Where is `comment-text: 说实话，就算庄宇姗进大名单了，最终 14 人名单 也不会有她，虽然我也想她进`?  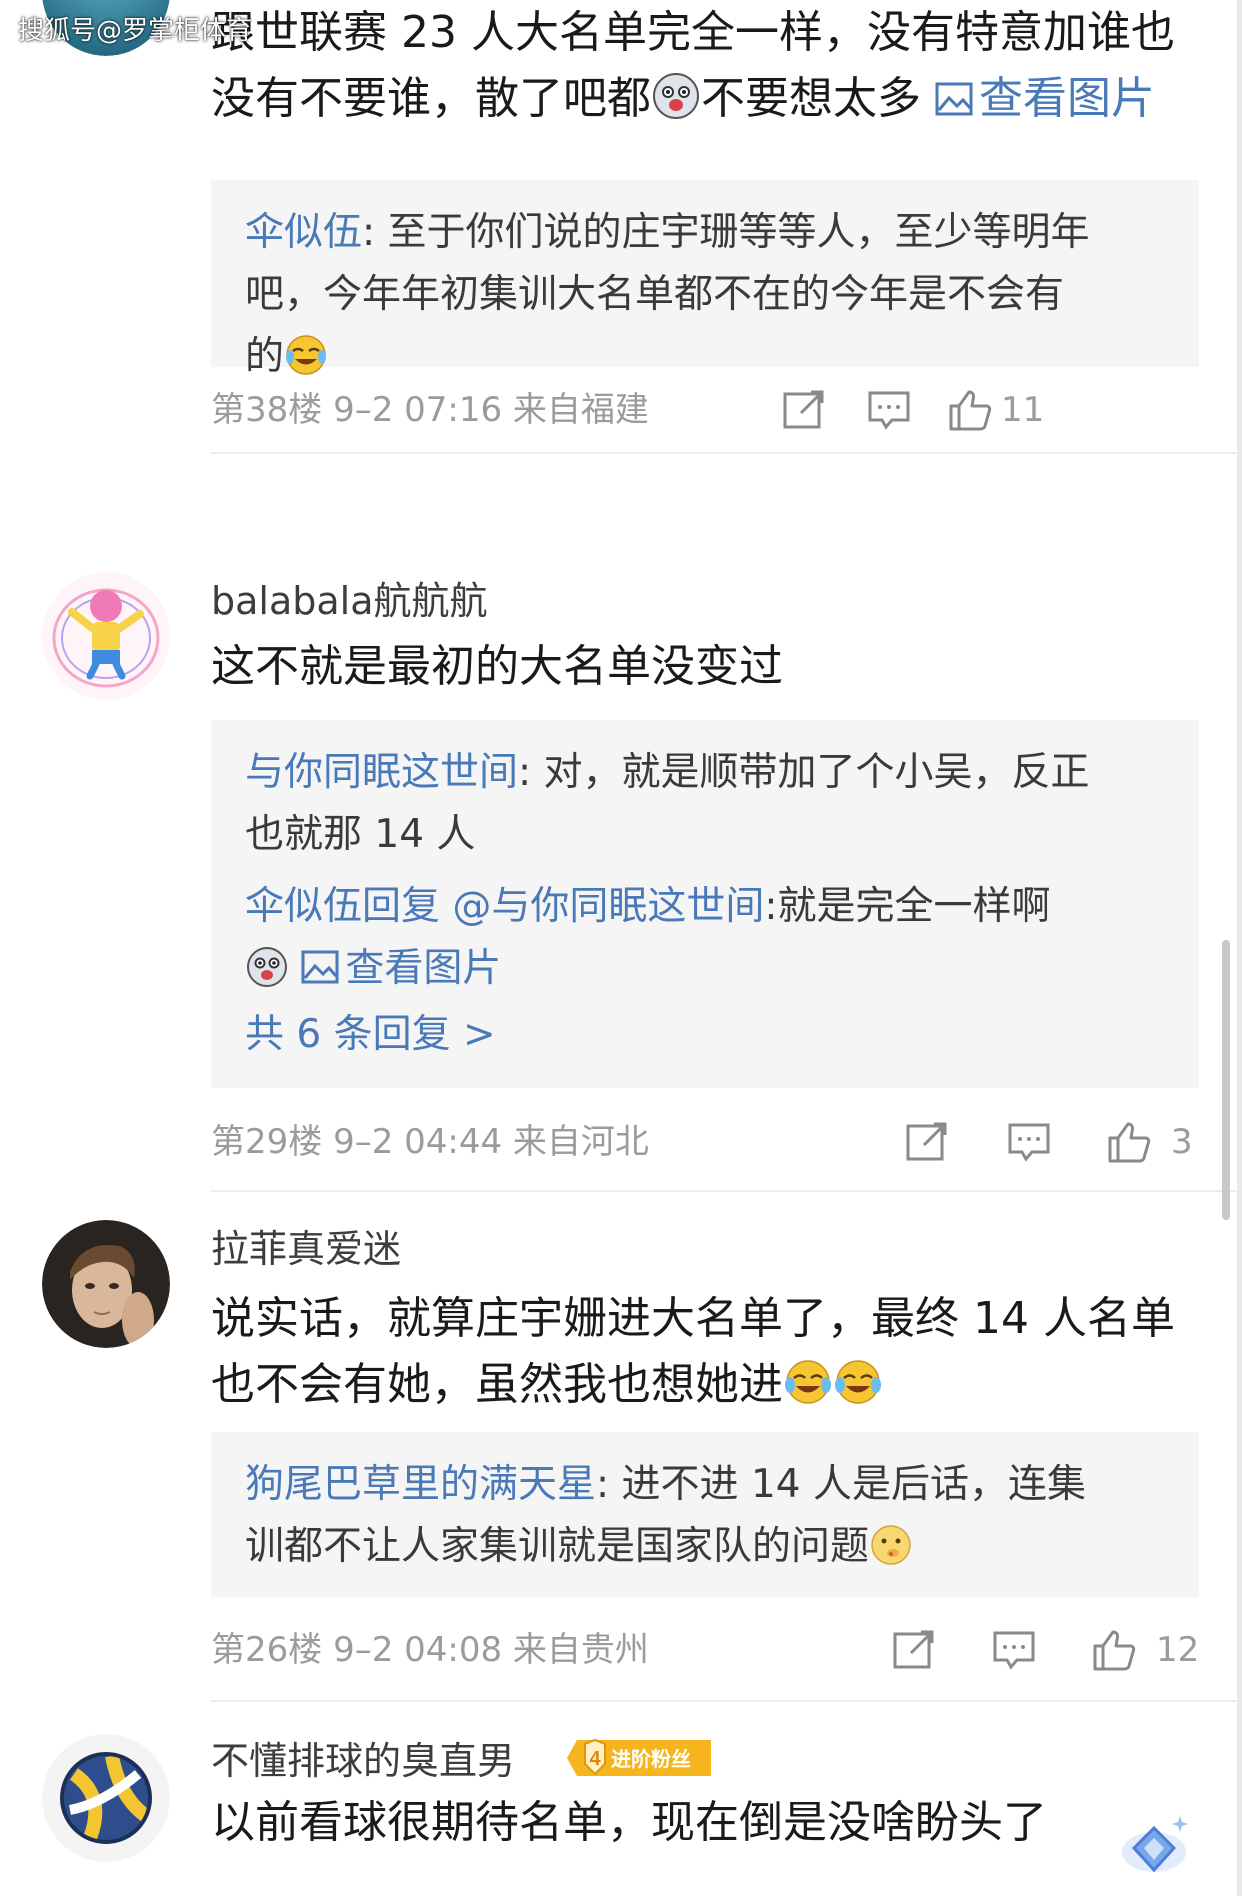
comment-text: 说实话，就算庄宇姗进大名单了，最终 14 人名单 也不会有她，虽然我也想她进 is located at coordinates (706, 1352).